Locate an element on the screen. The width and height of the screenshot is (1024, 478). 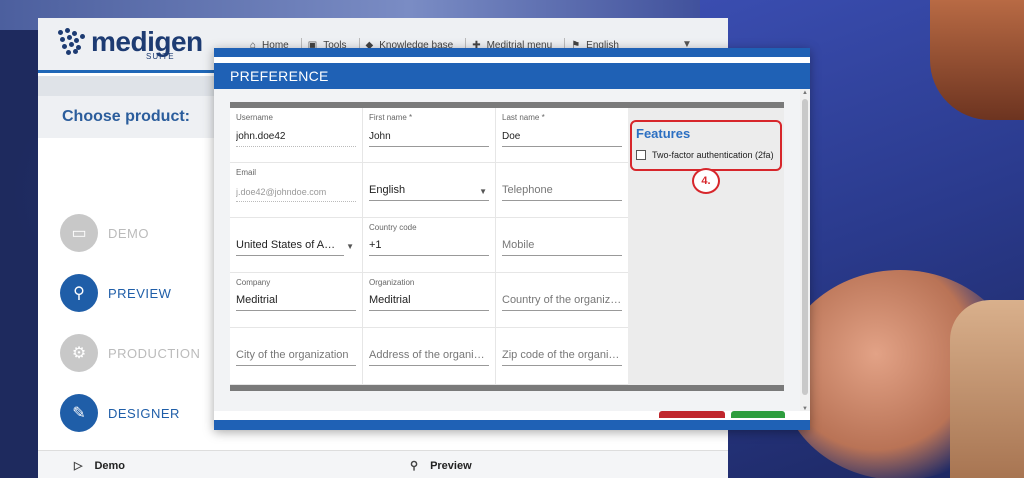
edit-icon: ✎ is located at coordinates (79, 413).